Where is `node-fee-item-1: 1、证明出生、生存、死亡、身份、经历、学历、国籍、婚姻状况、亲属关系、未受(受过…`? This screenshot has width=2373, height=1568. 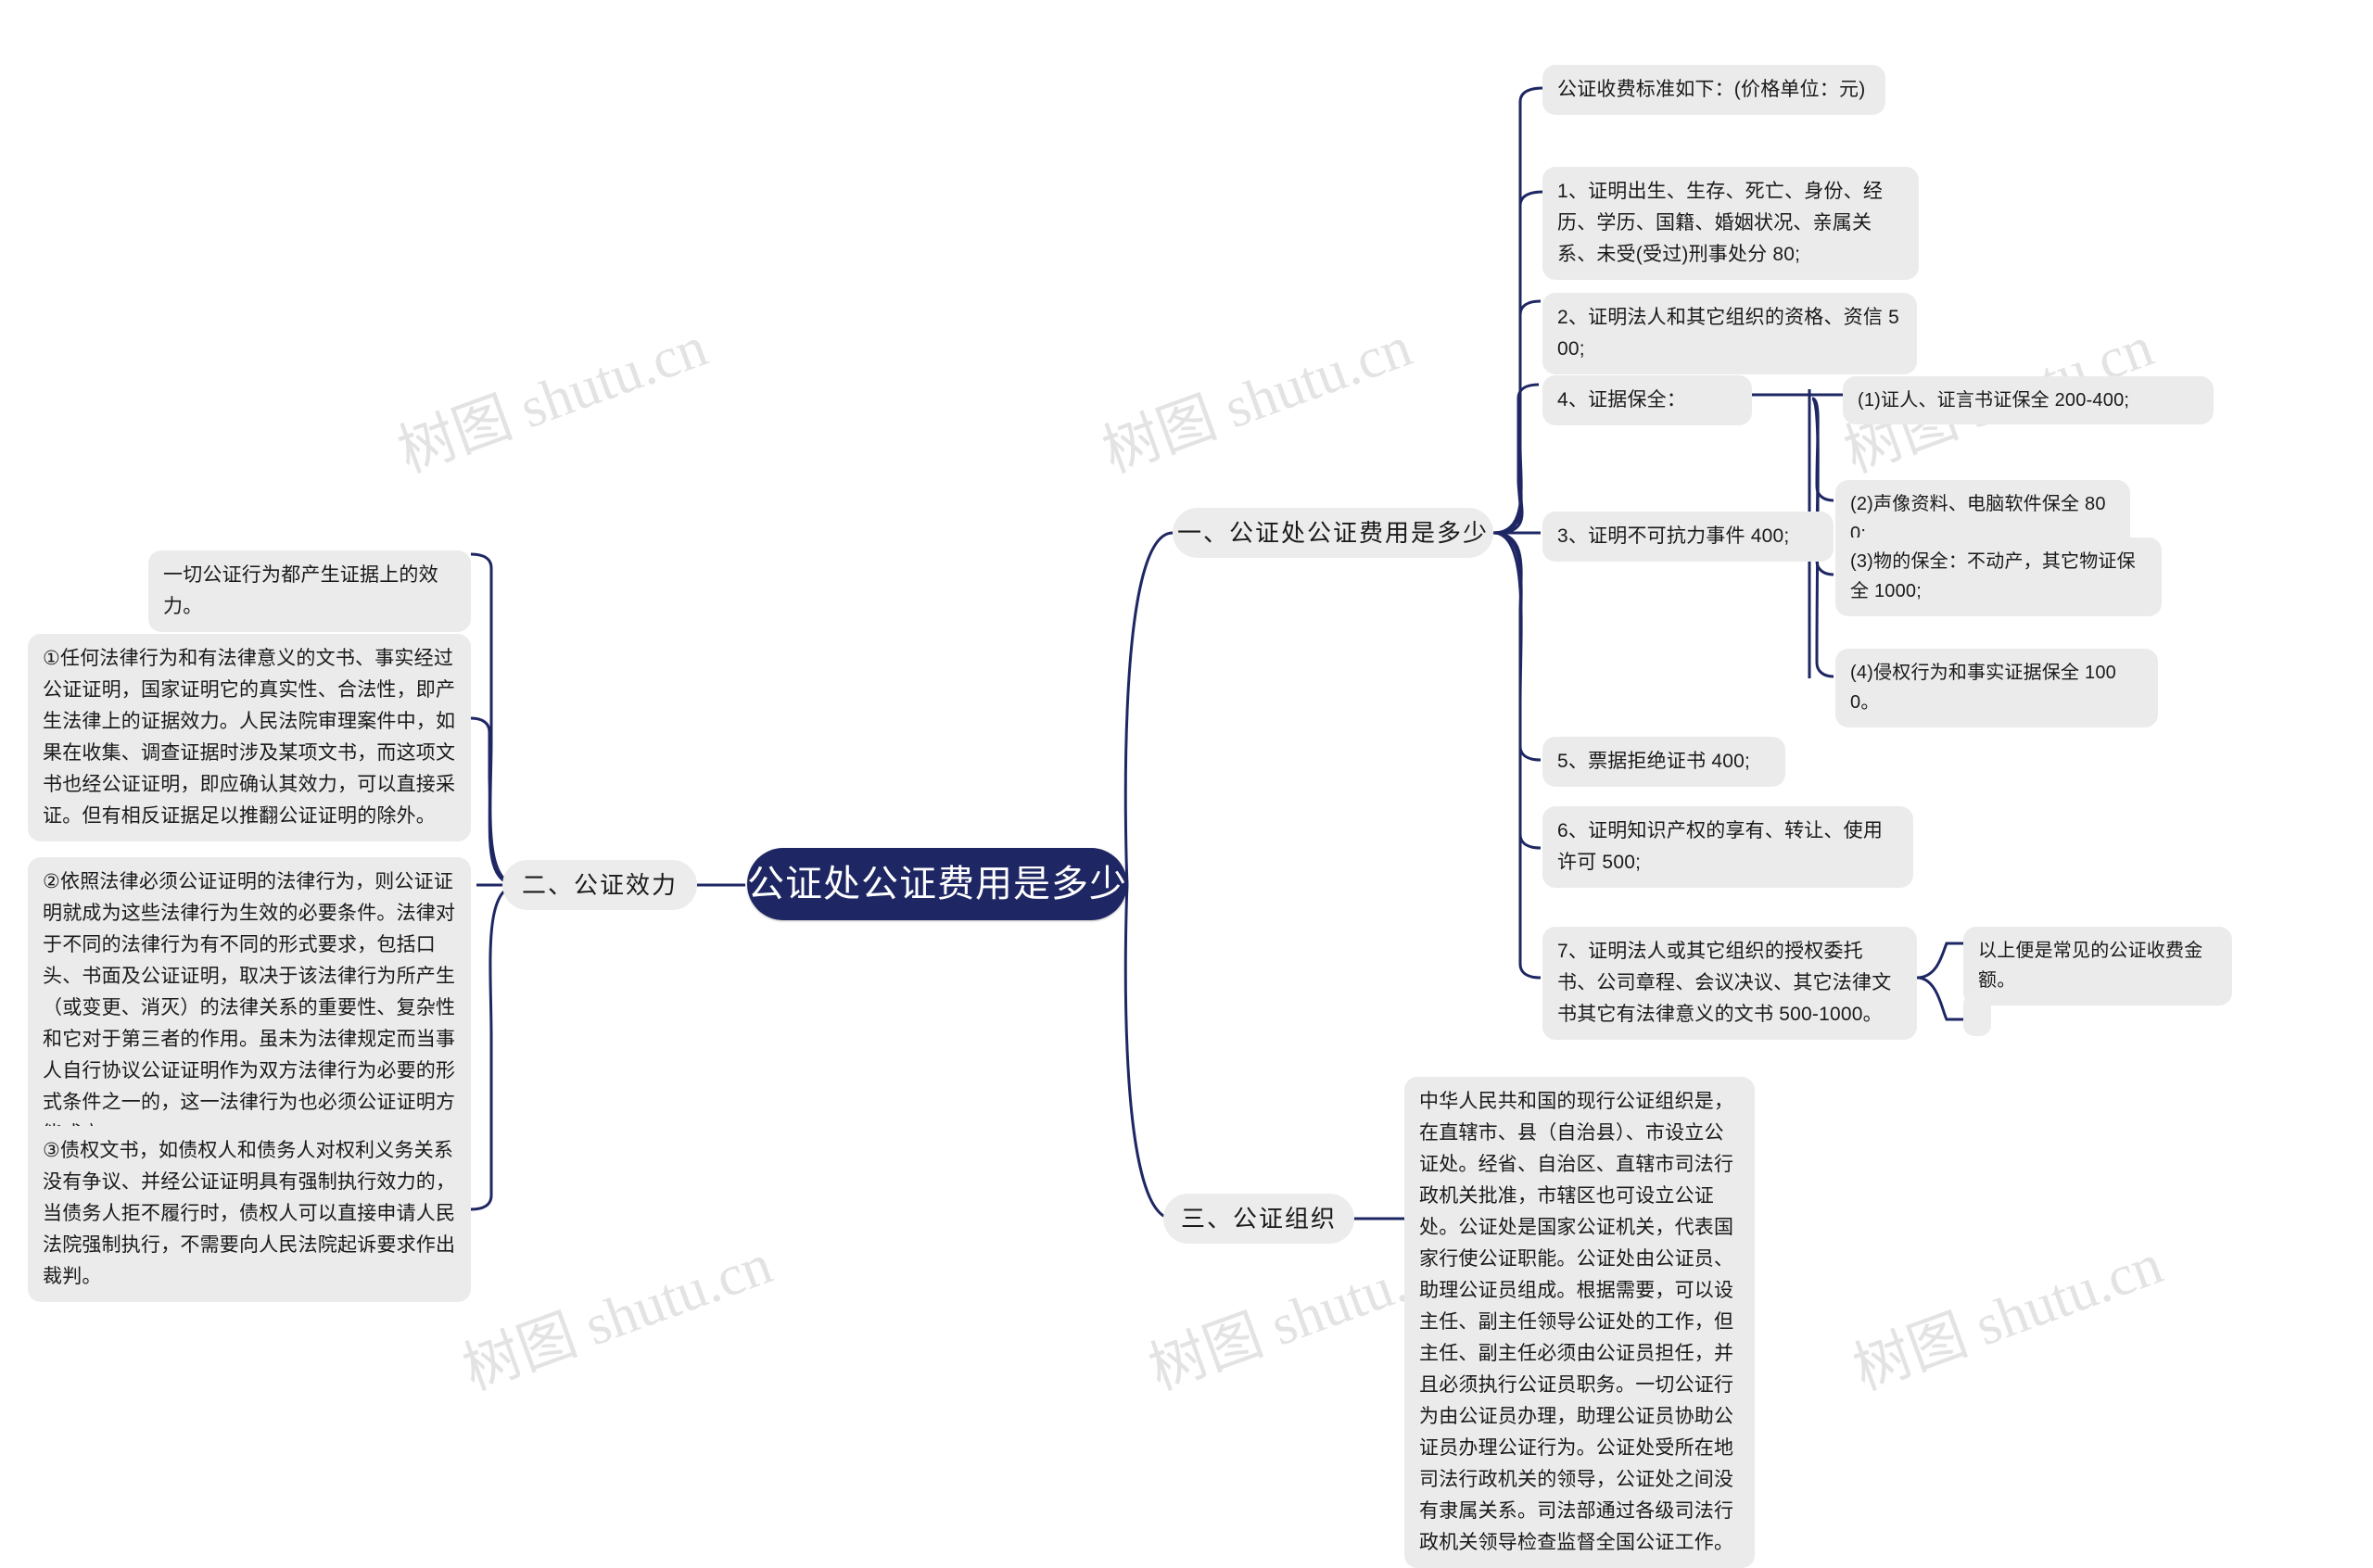 node-fee-item-1: 1、证明出生、生存、死亡、身份、经历、学历、国籍、婚姻状况、亲属关系、未受(受过… is located at coordinates (1730, 224).